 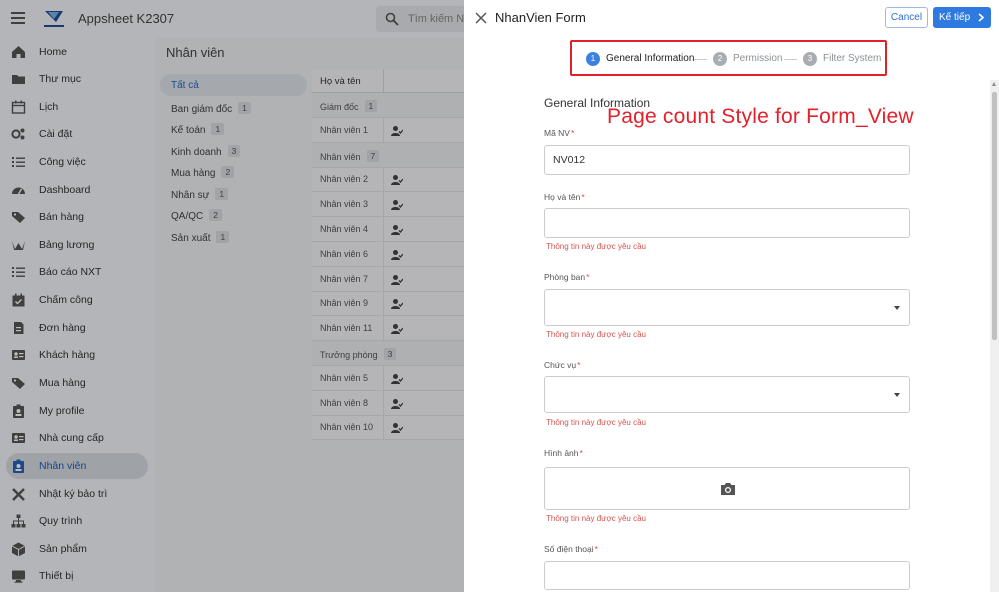 I want to click on field-label-so-dien-thoai: Số điện thoại*, so click(x=571, y=549).